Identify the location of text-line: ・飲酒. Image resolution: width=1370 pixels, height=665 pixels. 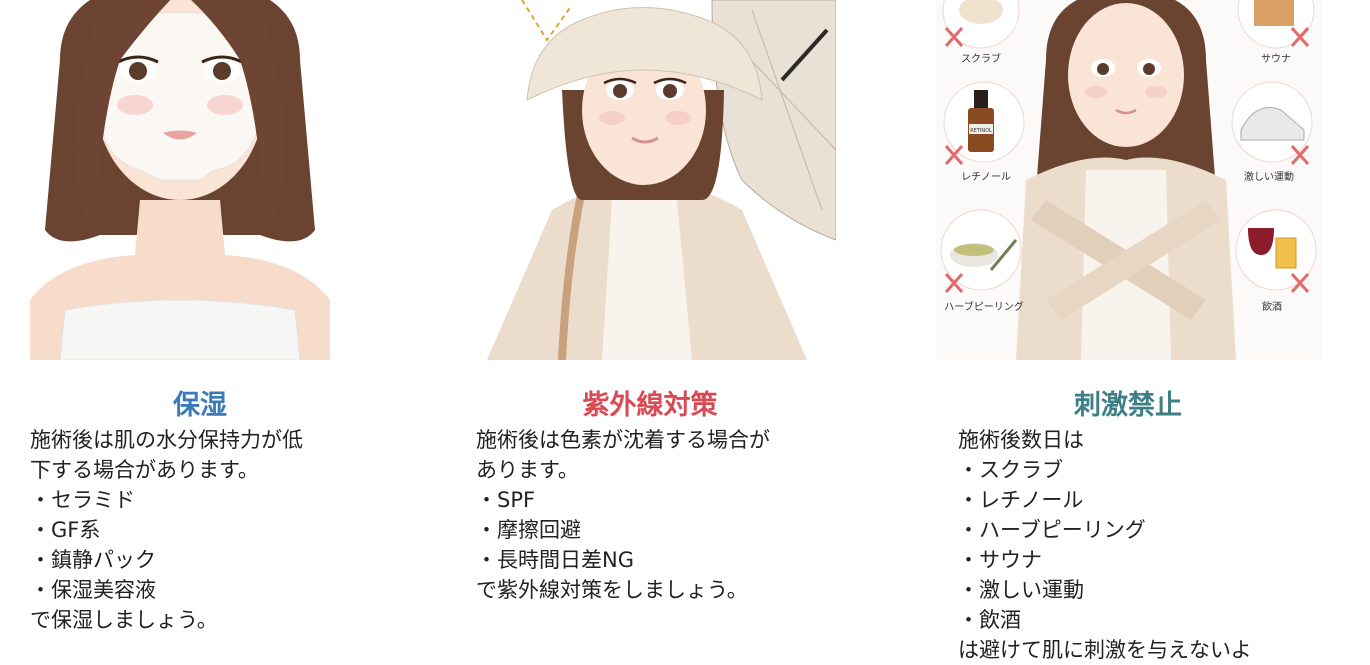
(989, 620).